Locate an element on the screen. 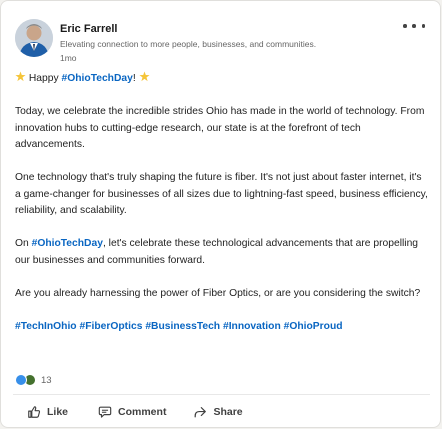  share-label: Share is located at coordinates (228, 412).